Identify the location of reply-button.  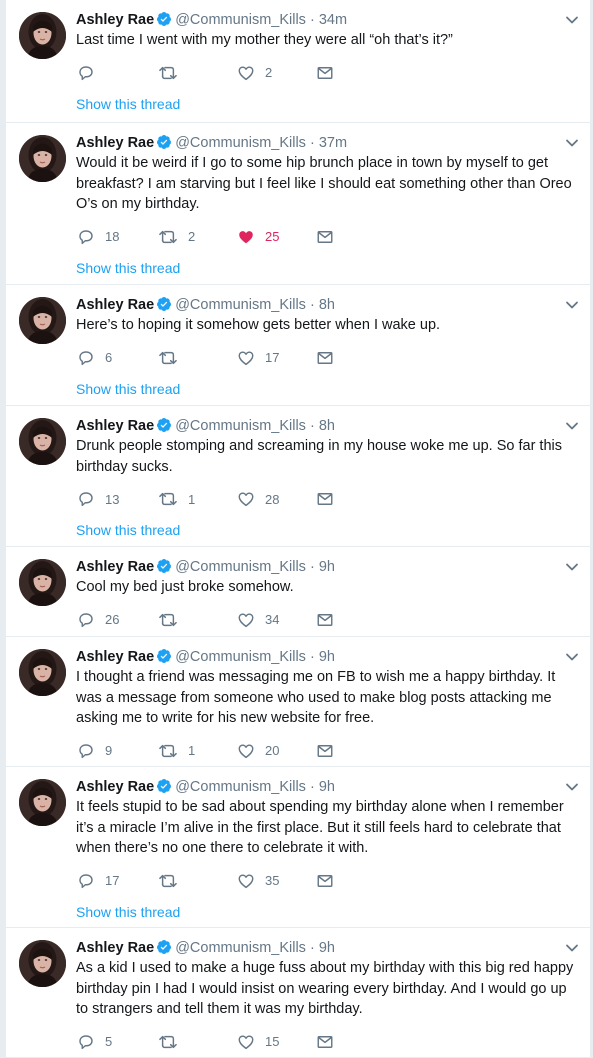
(91, 73).